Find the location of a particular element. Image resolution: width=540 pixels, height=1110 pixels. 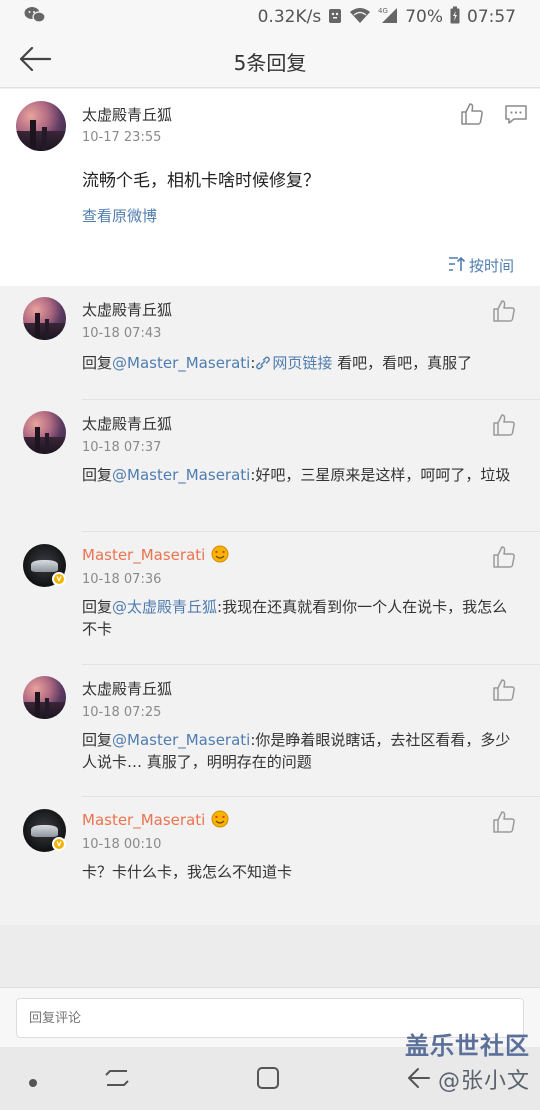

watermark-title: 盖乐世社区 is located at coordinates (467, 1046).